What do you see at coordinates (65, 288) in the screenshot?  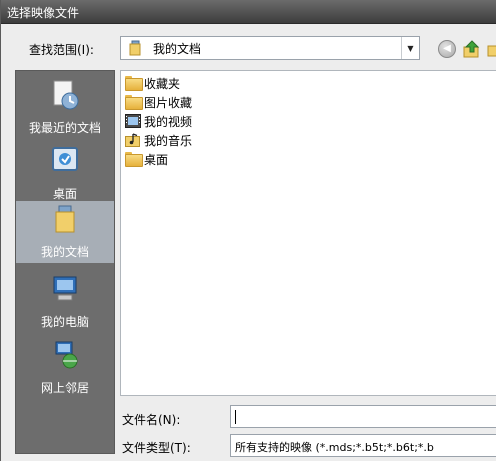 I see `my-computer-icon` at bounding box center [65, 288].